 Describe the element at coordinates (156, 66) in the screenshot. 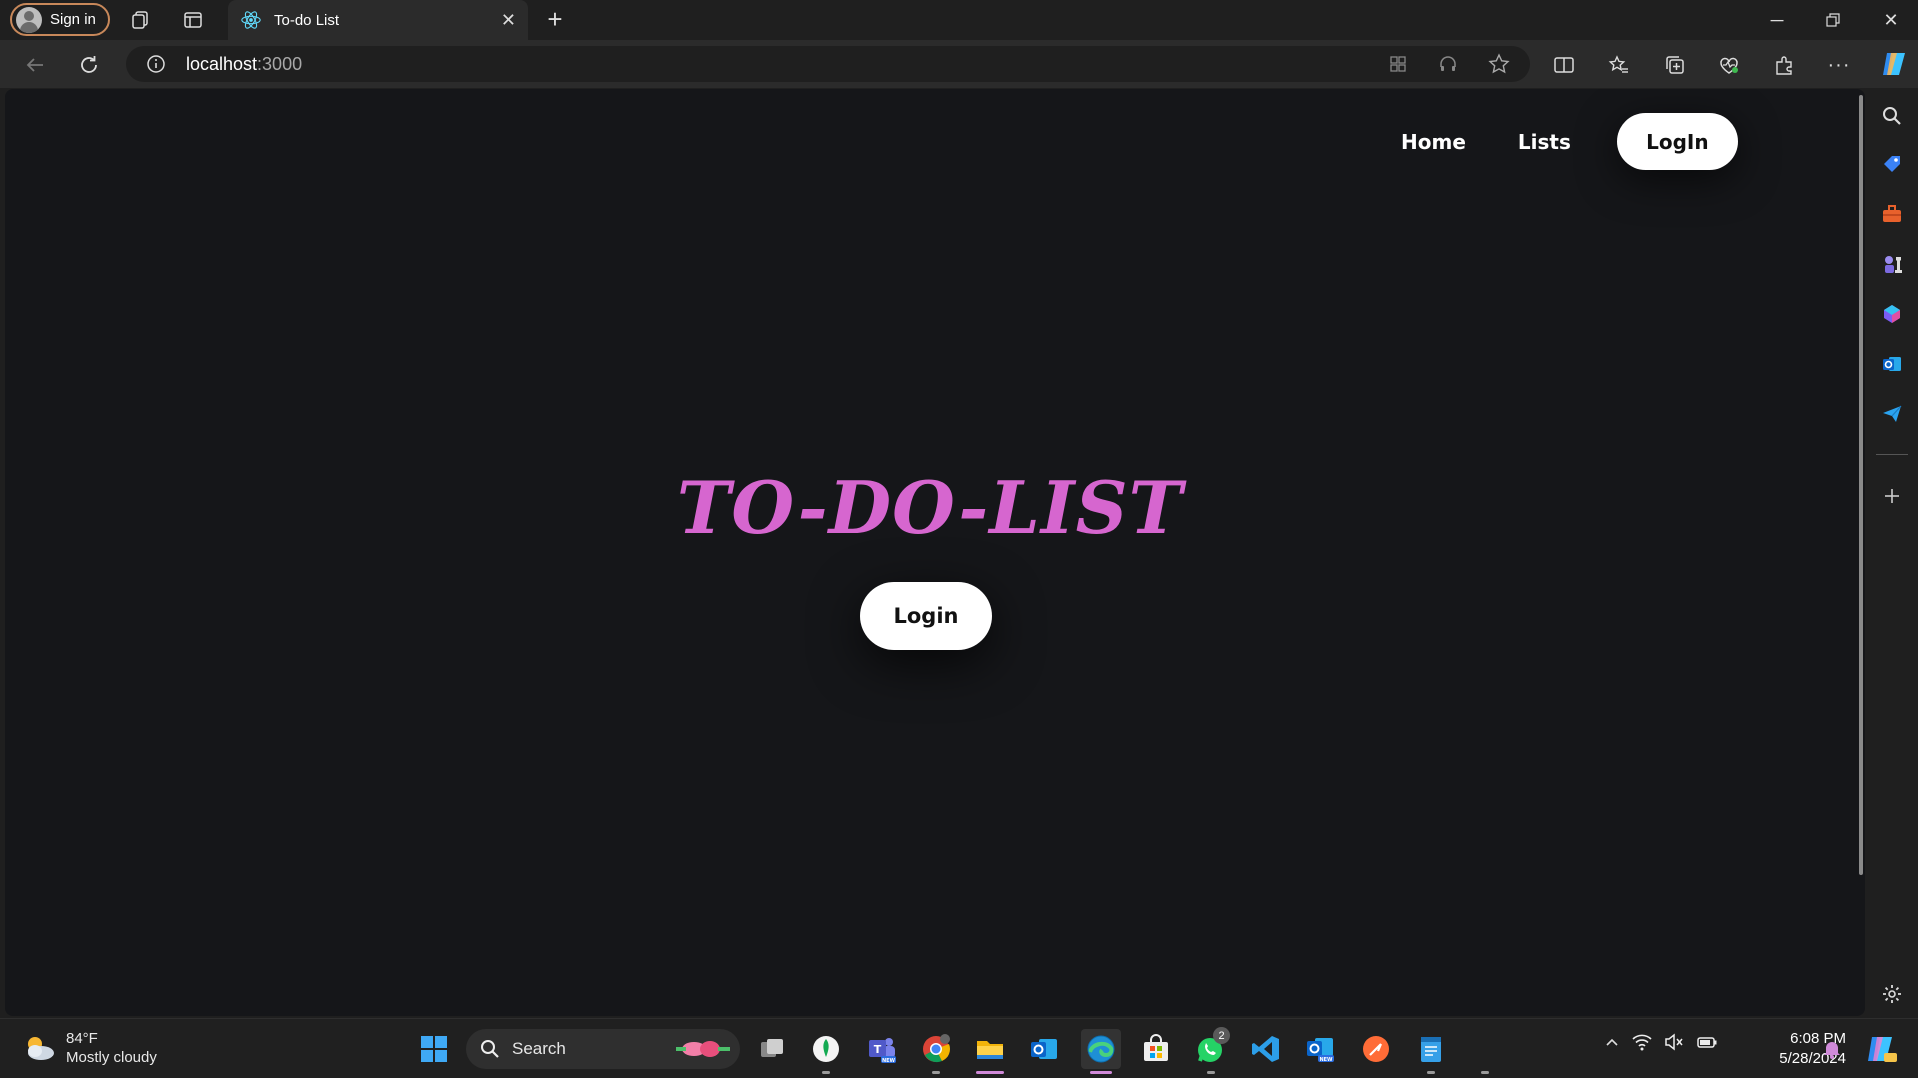

I see `site-info-icon` at that location.